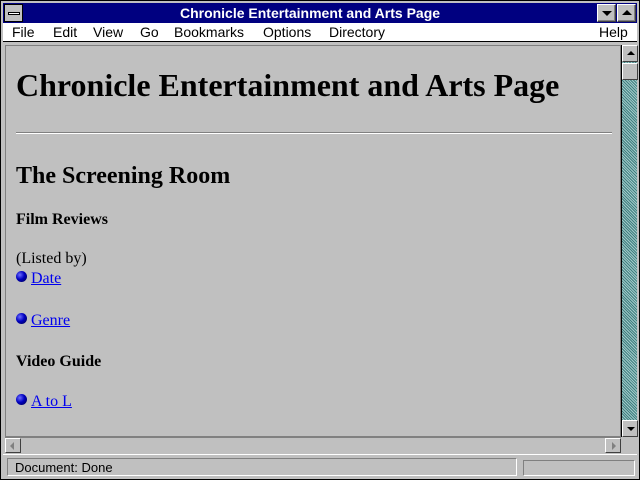 This screenshot has height=480, width=640. I want to click on right-arrow-icon, so click(614, 446).